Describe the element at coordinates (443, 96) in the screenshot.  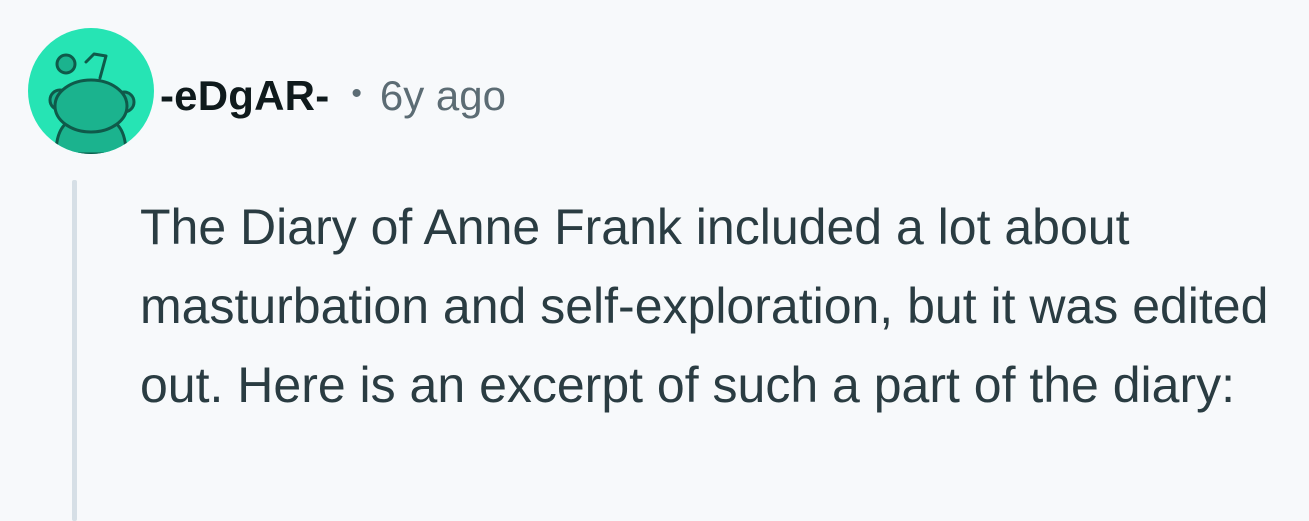
I see `timestamp: 6y ago` at that location.